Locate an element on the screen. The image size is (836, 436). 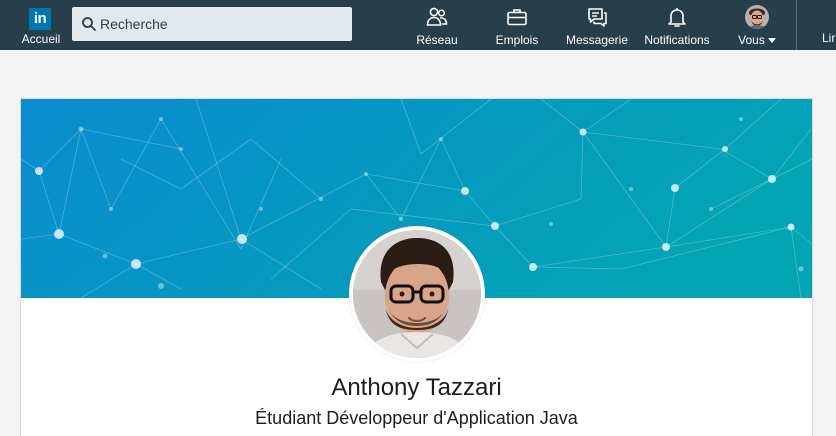
top-navigation-bar: in Accueil Réseau Emplois is located at coordinates (418, 25).